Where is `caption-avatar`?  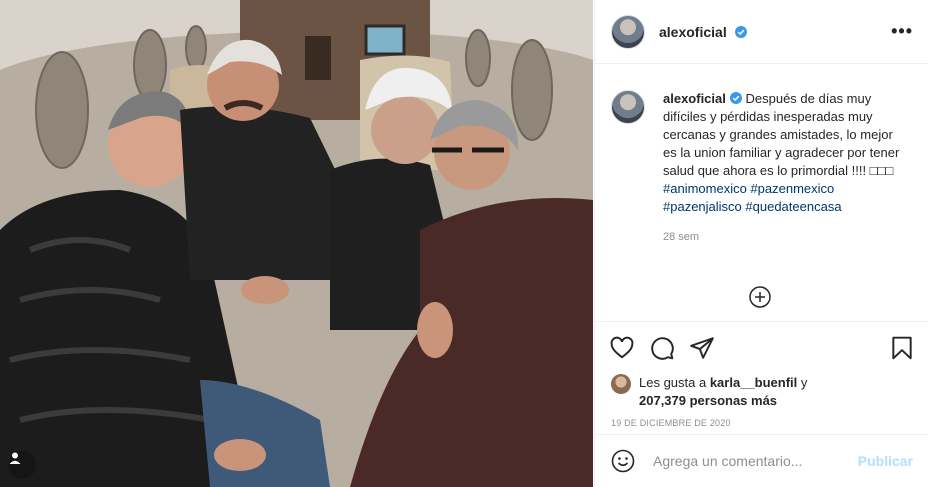
caption-avatar is located at coordinates (628, 107).